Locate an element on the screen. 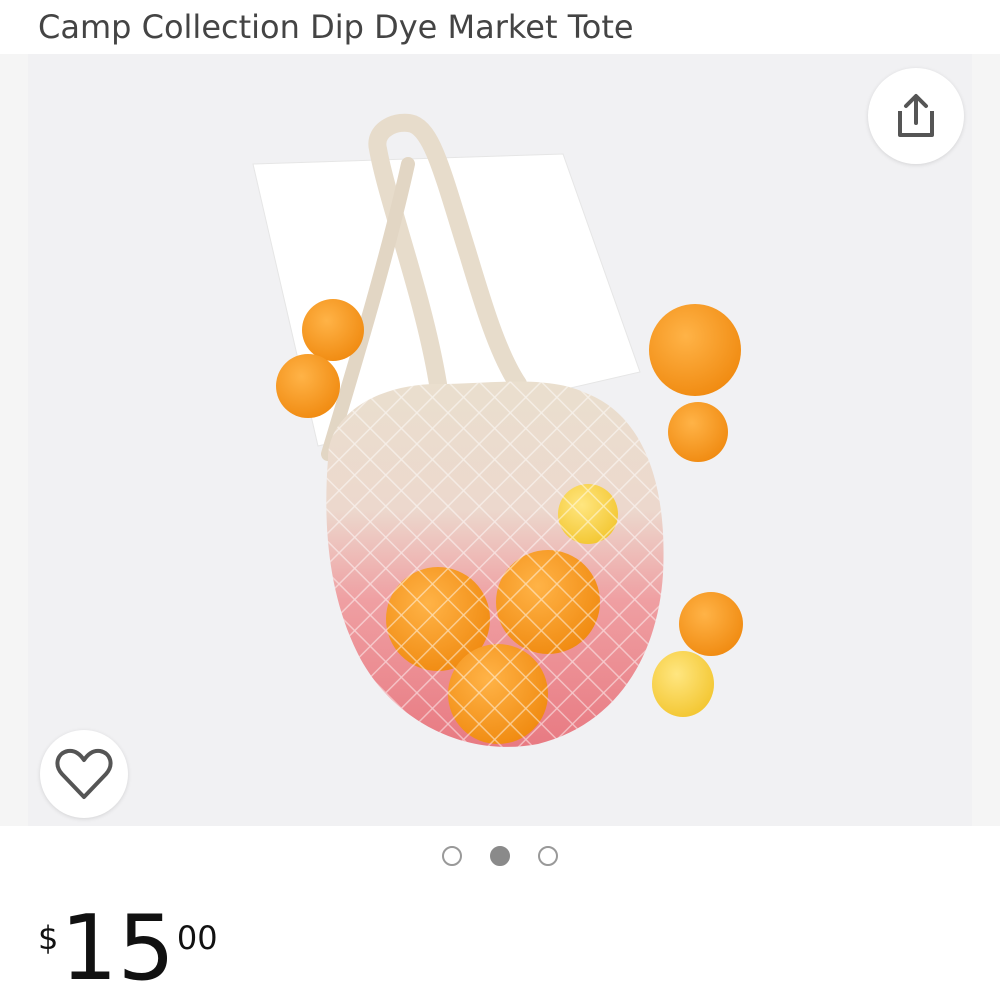 The height and width of the screenshot is (1001, 1000). currency-symbol: $ is located at coordinates (48, 938).